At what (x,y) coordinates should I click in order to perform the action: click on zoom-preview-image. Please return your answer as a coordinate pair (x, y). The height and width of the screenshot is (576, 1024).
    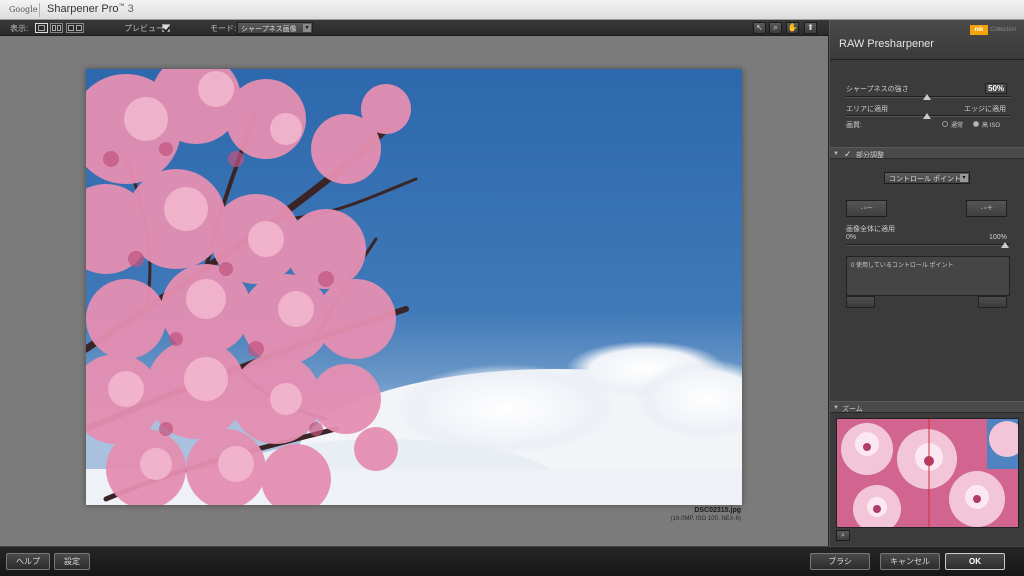
    Looking at the image, I should click on (927, 473).